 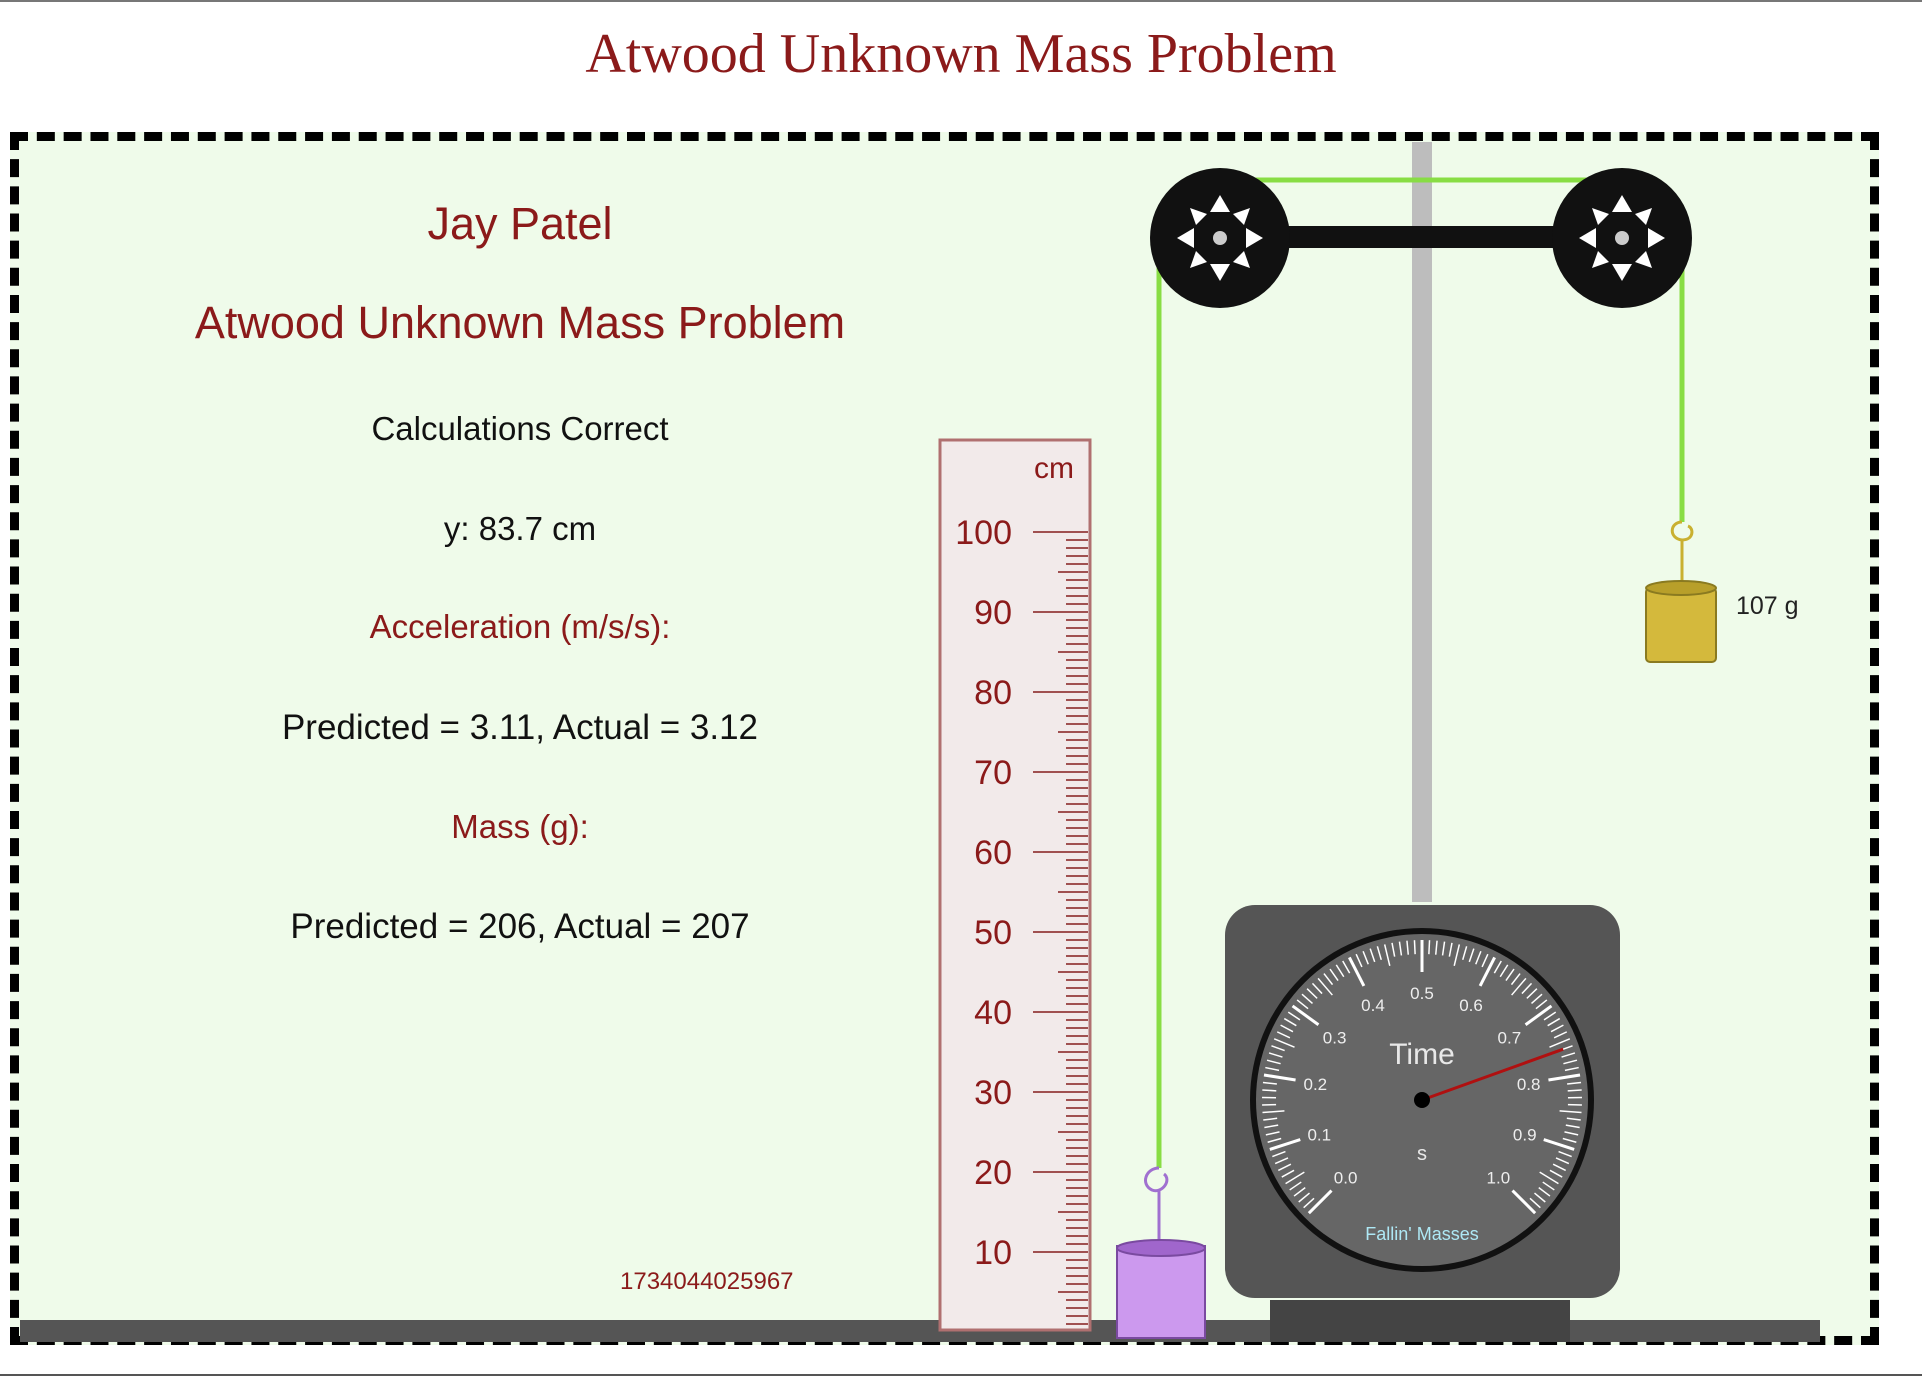 What do you see at coordinates (1422, 522) in the screenshot?
I see `support-post` at bounding box center [1422, 522].